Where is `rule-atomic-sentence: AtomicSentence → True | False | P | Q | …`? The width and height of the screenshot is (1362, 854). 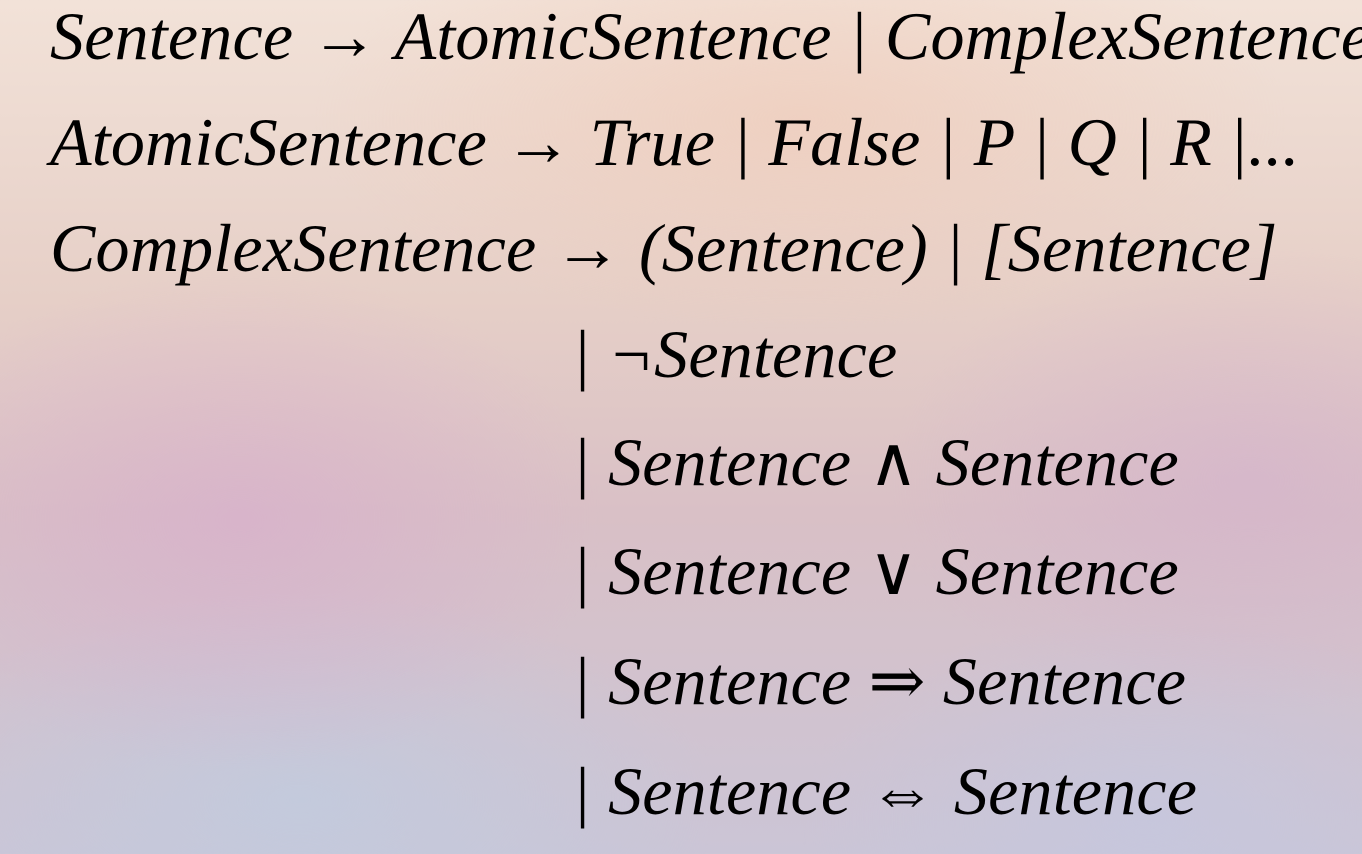 rule-atomic-sentence: AtomicSentence → True | False | P | Q | … is located at coordinates (675, 142).